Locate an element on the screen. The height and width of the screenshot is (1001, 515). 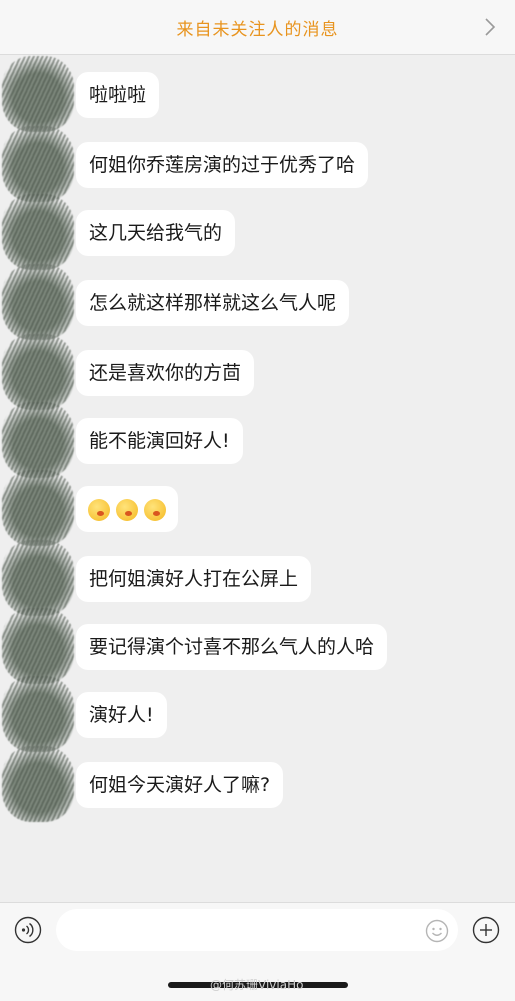
chevron-right-icon is located at coordinates (490, 27).